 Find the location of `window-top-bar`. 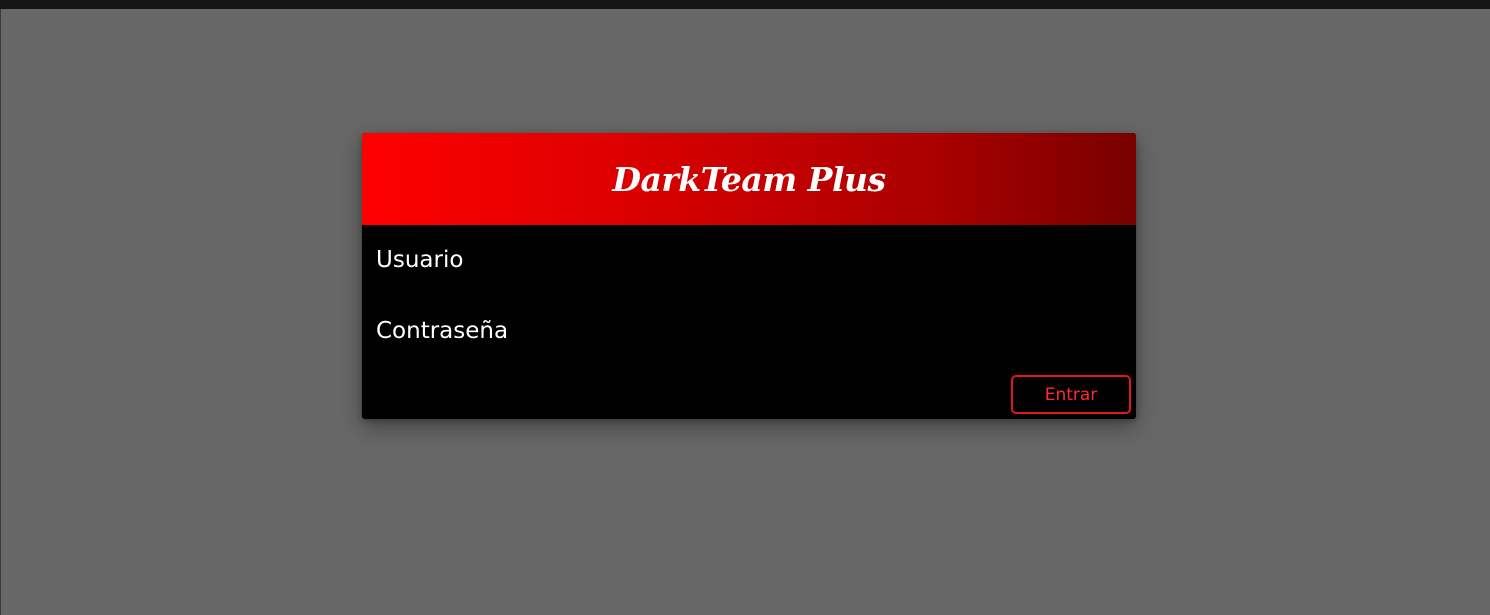

window-top-bar is located at coordinates (745, 4).